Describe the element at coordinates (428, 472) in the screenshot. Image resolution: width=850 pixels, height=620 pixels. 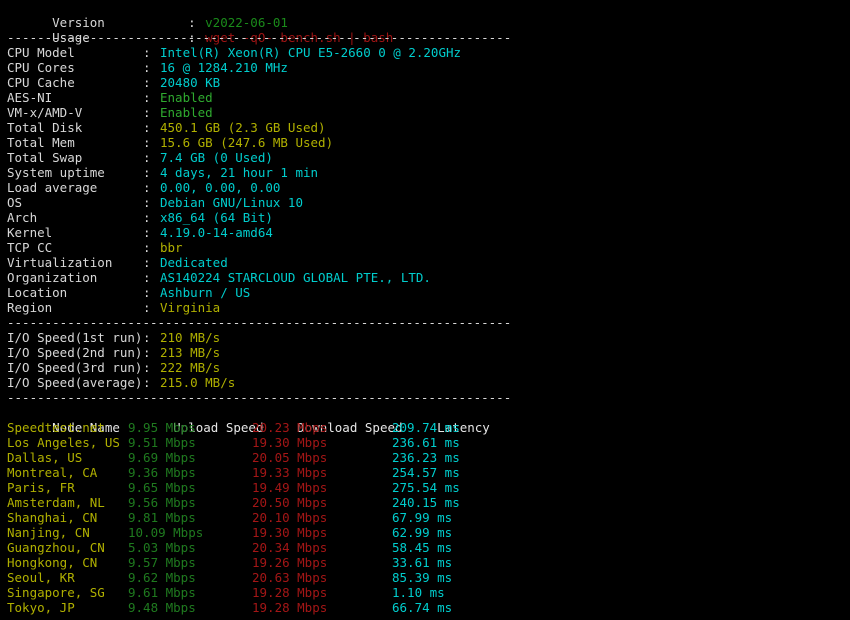
I see `table-row: Montreal, CA 9.36 Mbps 19.33 Mbps 254.57 ms` at that location.